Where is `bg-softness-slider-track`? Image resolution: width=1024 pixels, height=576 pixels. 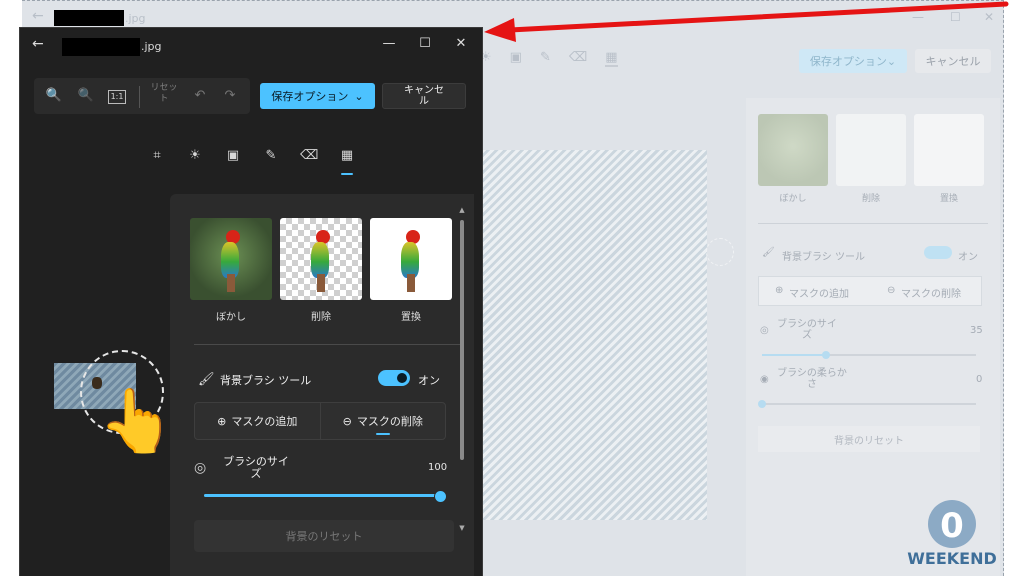
bg-softness-slider-track is located at coordinates (869, 404).